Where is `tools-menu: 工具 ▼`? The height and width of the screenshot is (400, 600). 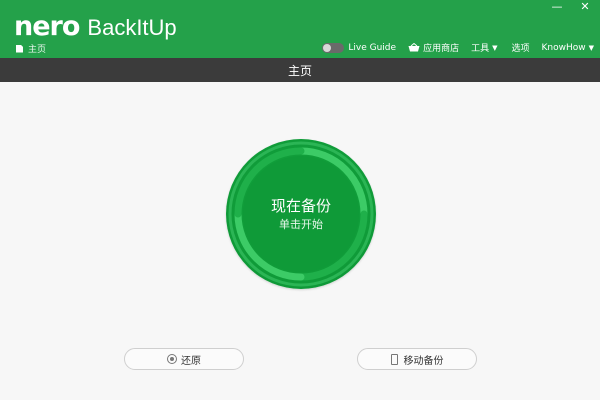
tools-menu: 工具 ▼ is located at coordinates (484, 48).